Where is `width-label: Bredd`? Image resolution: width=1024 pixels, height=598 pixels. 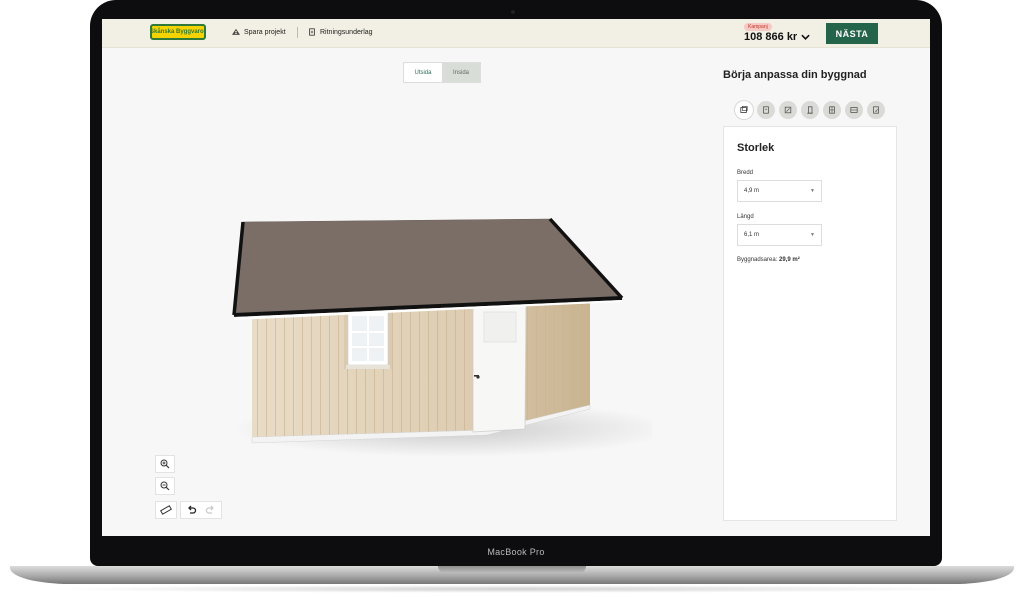 width-label: Bredd is located at coordinates (745, 173).